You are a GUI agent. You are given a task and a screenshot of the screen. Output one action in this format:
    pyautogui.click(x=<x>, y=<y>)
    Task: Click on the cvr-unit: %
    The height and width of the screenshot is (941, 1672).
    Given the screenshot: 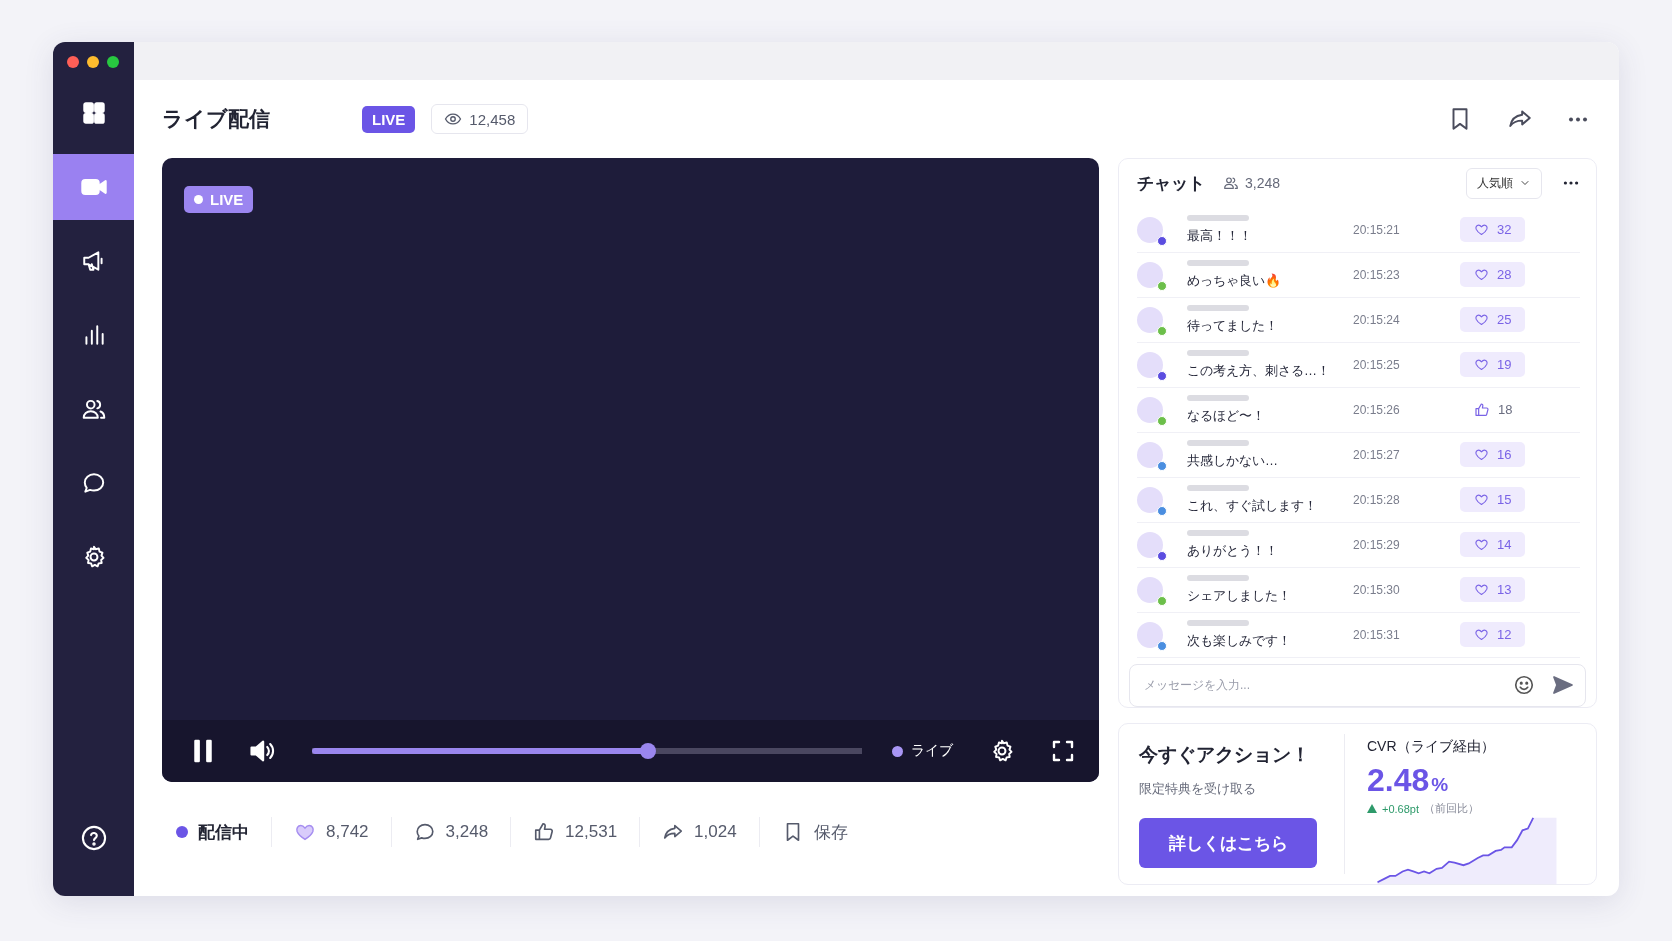 What is the action you would take?
    pyautogui.click(x=1440, y=785)
    